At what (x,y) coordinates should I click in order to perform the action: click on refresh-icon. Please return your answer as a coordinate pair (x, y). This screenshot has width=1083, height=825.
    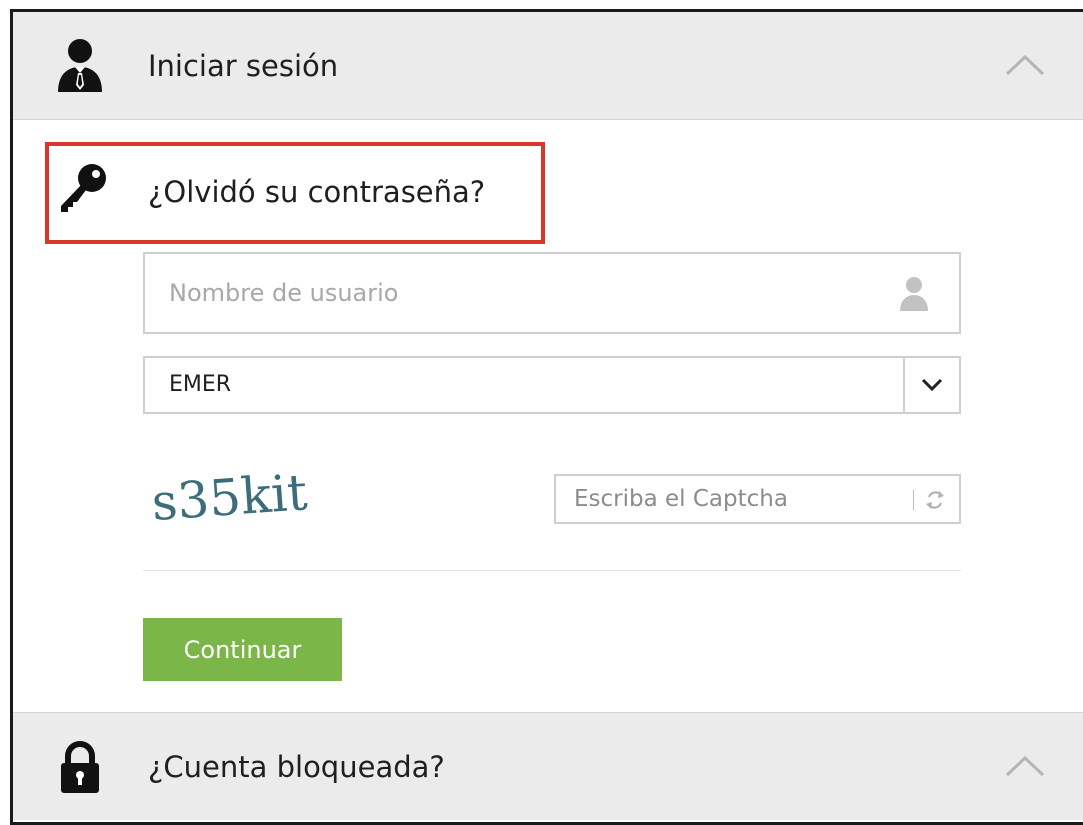
    Looking at the image, I should click on (935, 500).